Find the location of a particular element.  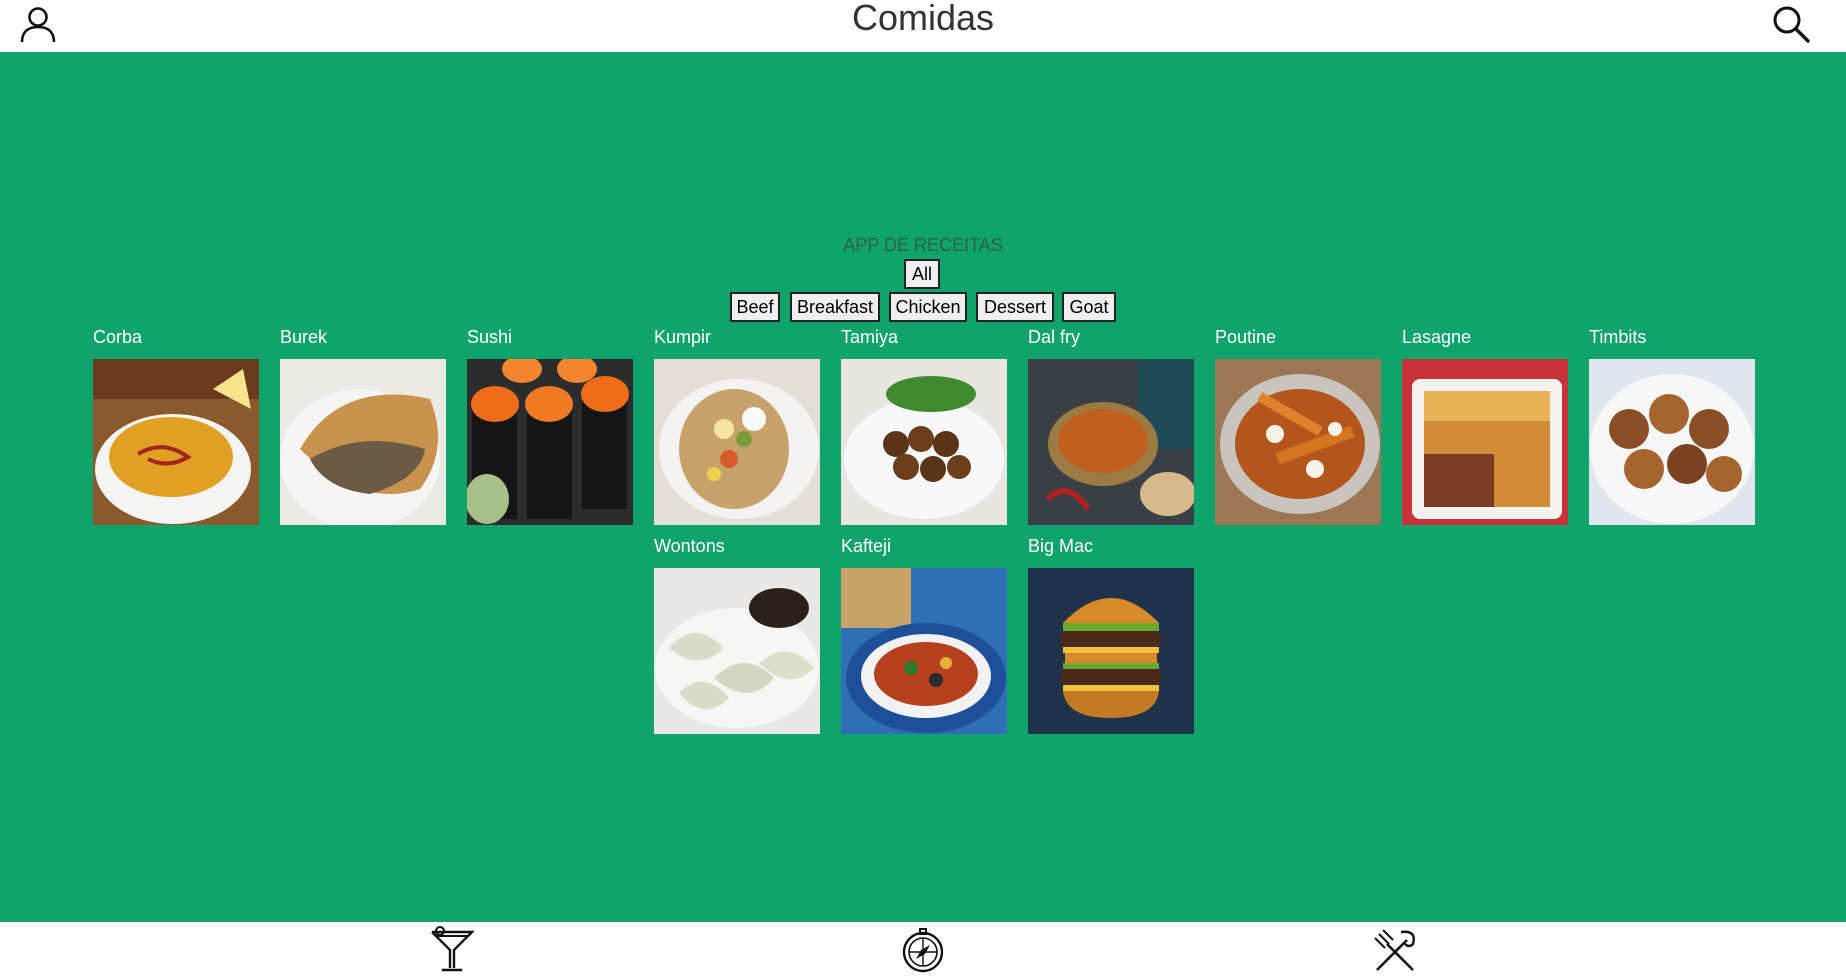

recipe-card-corba: Corba is located at coordinates (176, 429).